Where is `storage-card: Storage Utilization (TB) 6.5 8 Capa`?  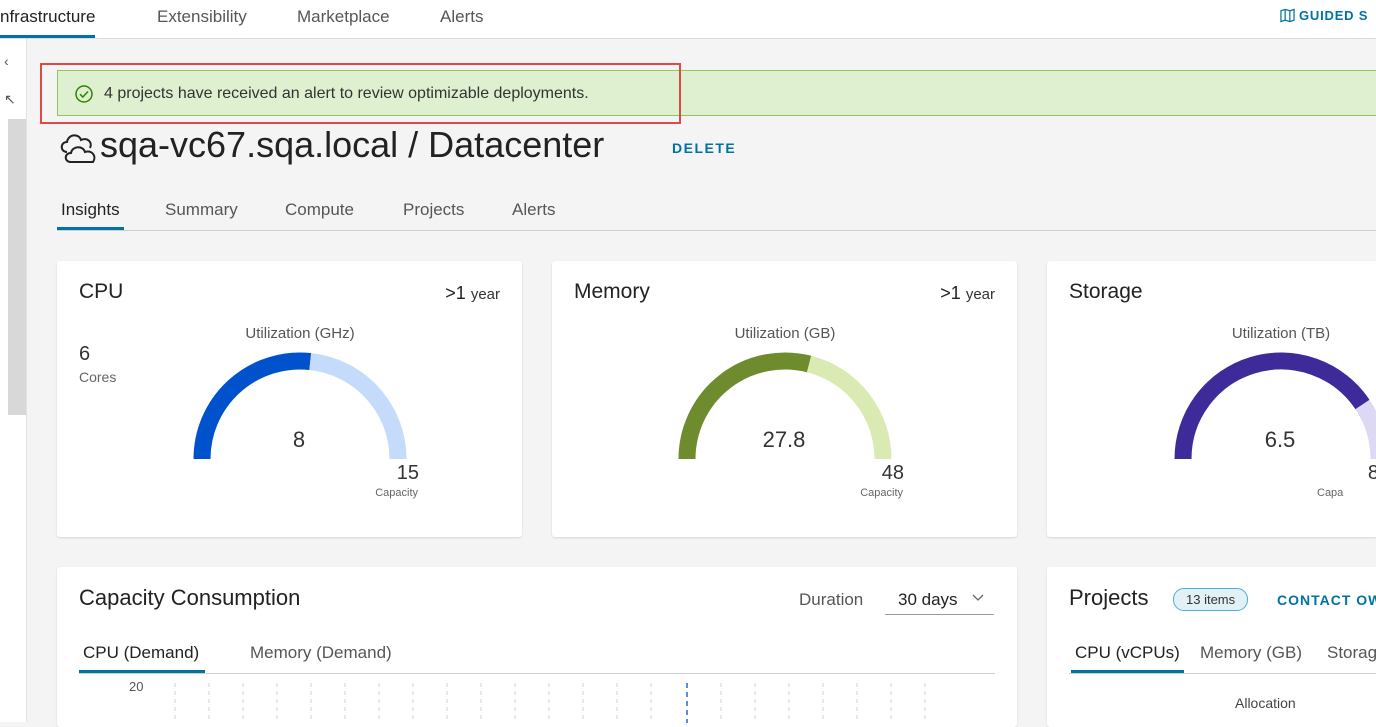
storage-card: Storage Utilization (TB) 6.5 8 Capa is located at coordinates (1211, 399).